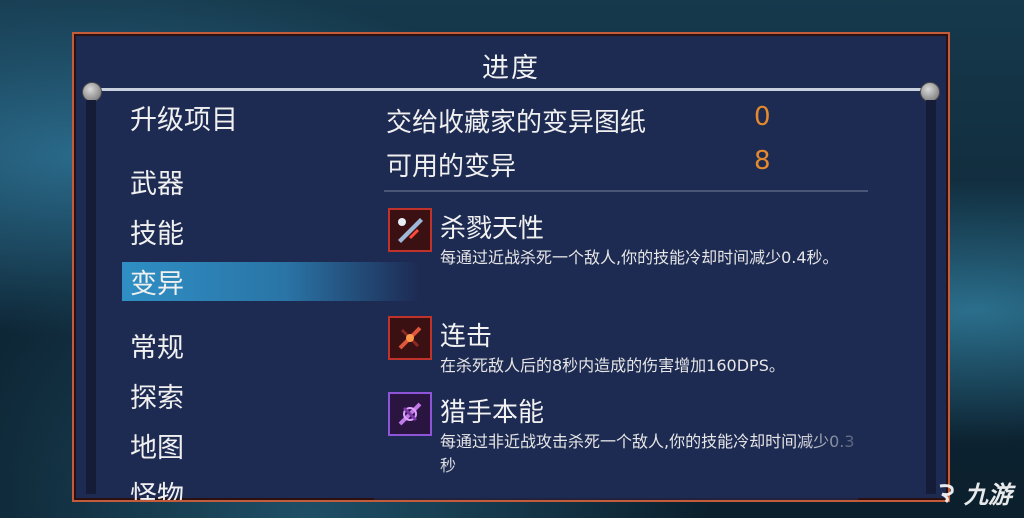 This screenshot has width=1024, height=518. I want to click on right-knob-icon, so click(930, 92).